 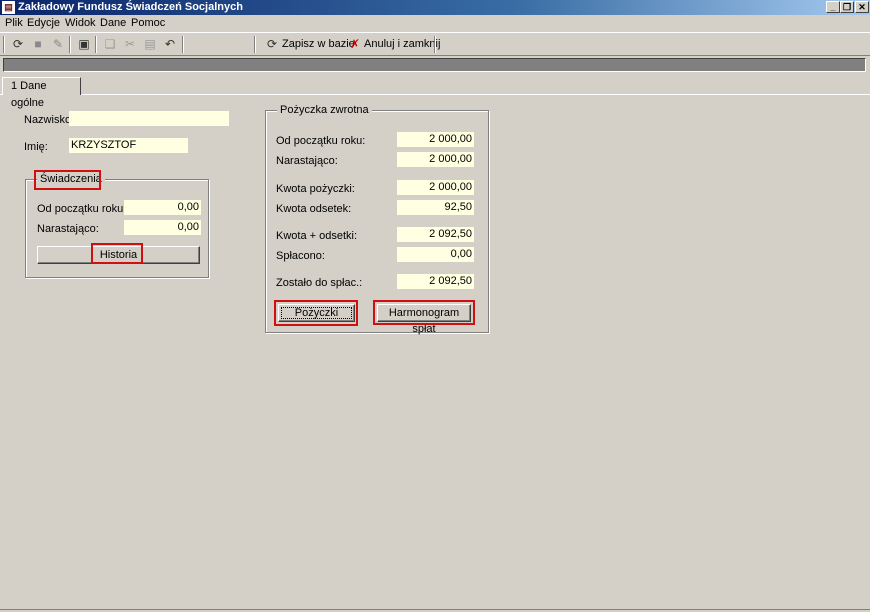 What do you see at coordinates (43, 23) in the screenshot?
I see `menu-edycje: Edycje` at bounding box center [43, 23].